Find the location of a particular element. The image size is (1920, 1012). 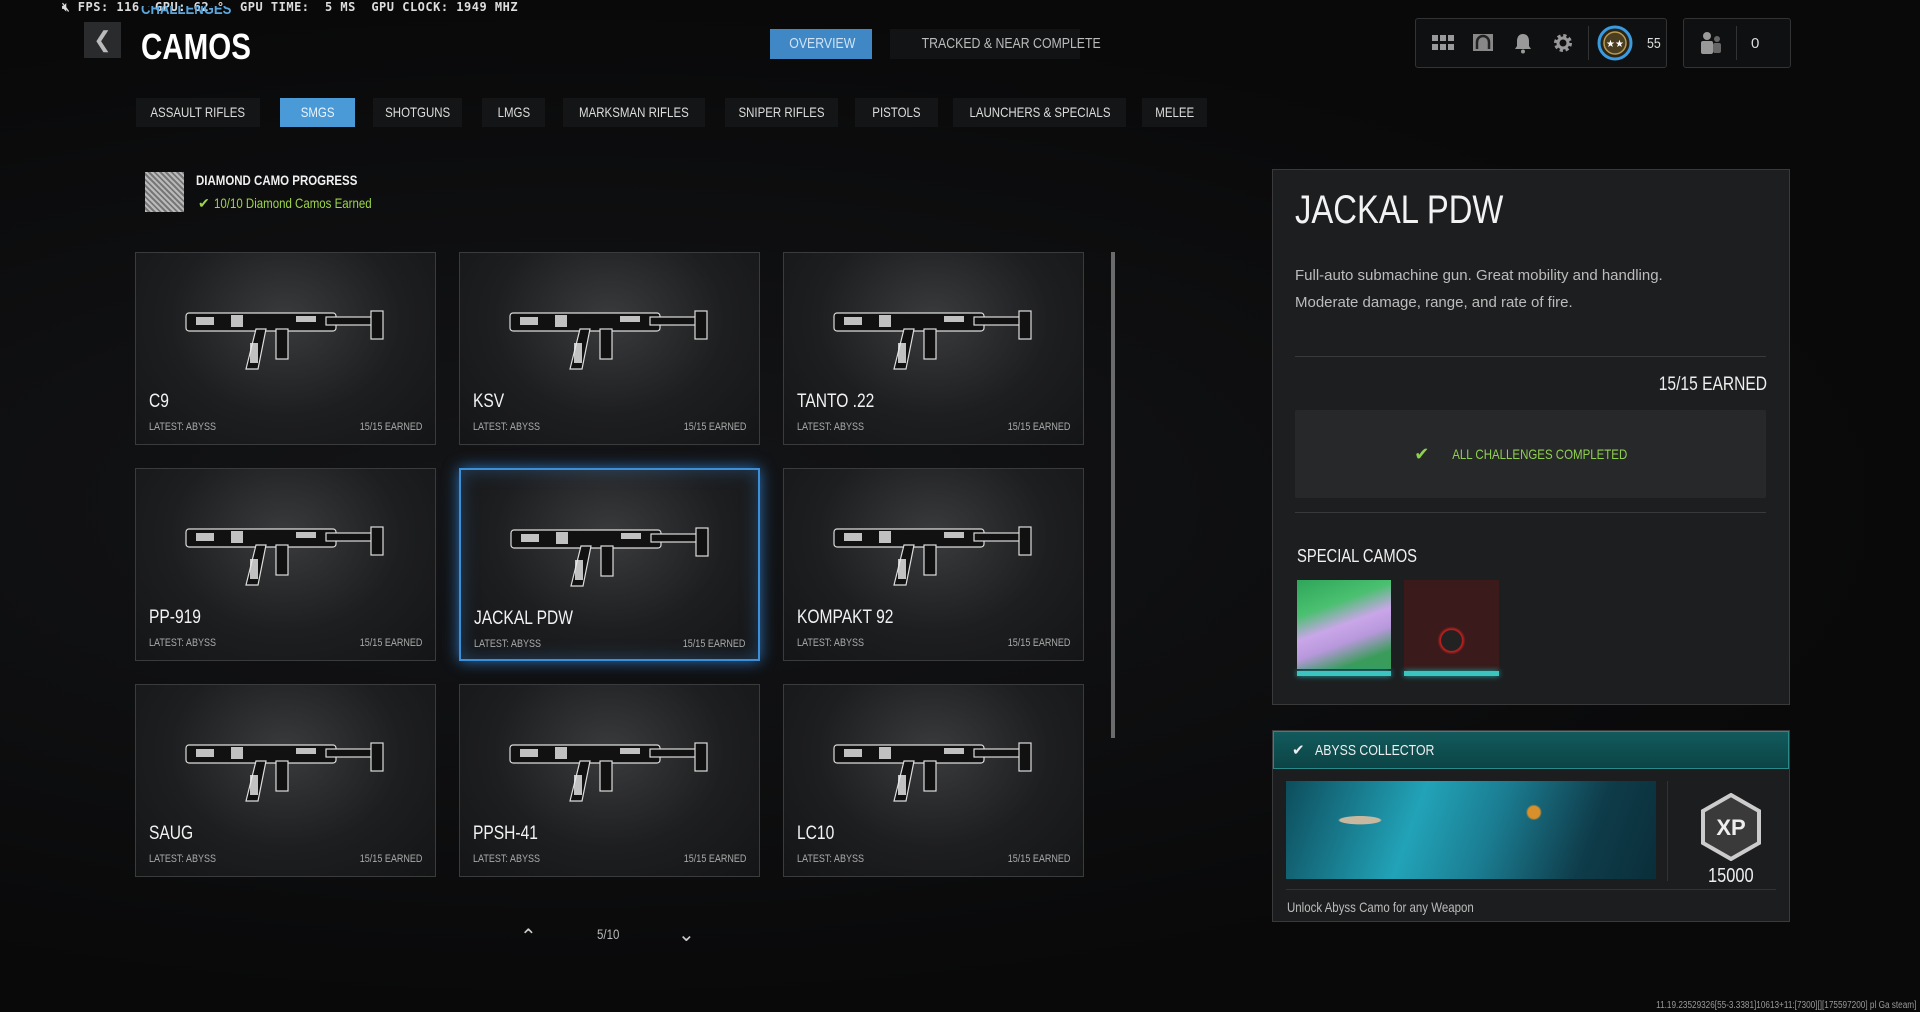

svg-text: XP is located at coordinates (1730, 827).